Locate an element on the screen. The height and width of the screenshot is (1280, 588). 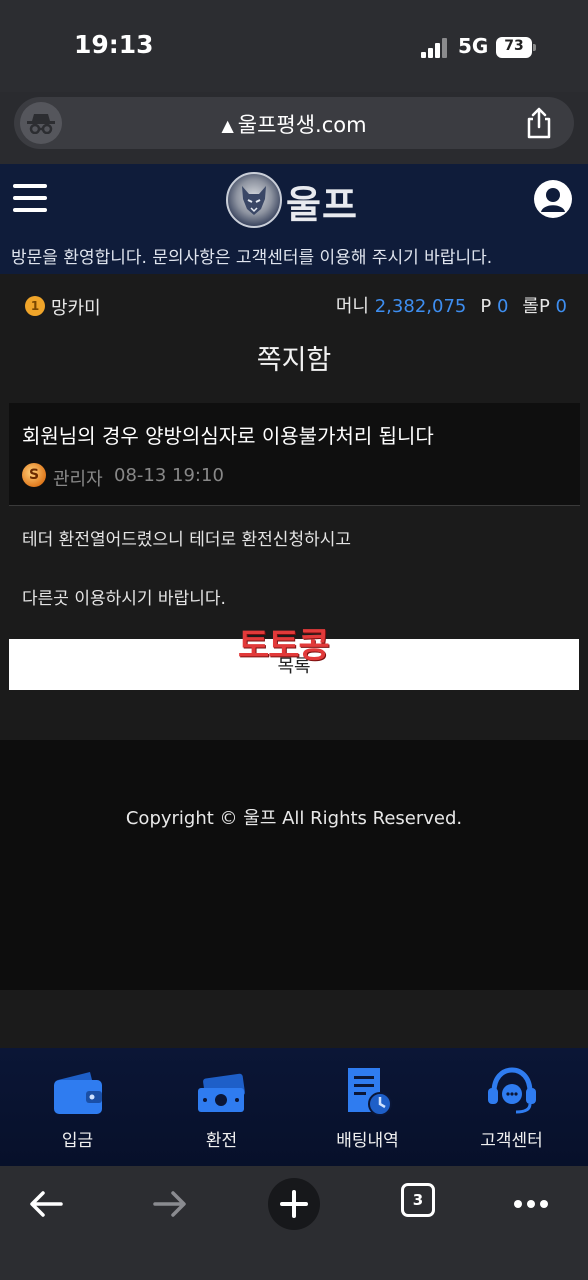
battery-level: 73 is located at coordinates (514, 46).